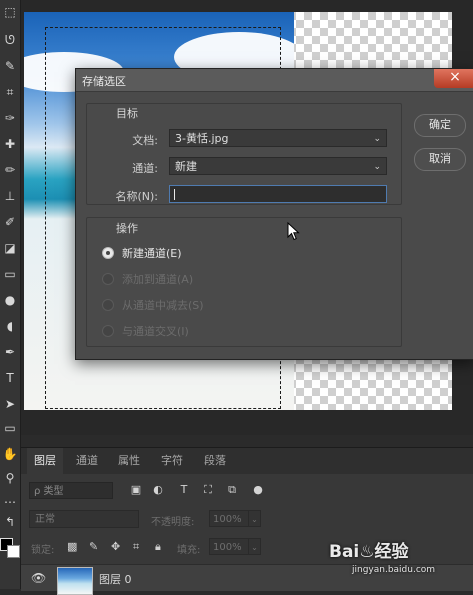 This screenshot has width=473, height=595. Describe the element at coordinates (10, 92) in the screenshot. I see `crop-tool-icon: ⌗` at that location.